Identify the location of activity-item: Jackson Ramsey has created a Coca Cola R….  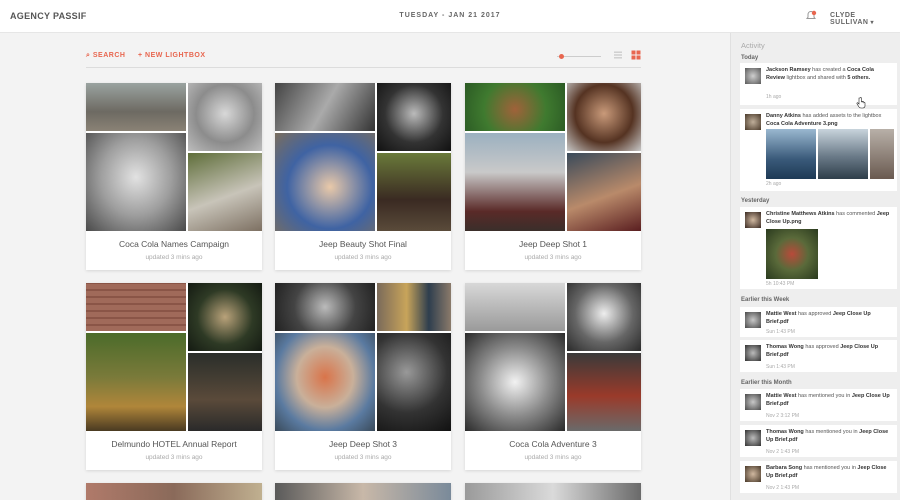
(818, 84).